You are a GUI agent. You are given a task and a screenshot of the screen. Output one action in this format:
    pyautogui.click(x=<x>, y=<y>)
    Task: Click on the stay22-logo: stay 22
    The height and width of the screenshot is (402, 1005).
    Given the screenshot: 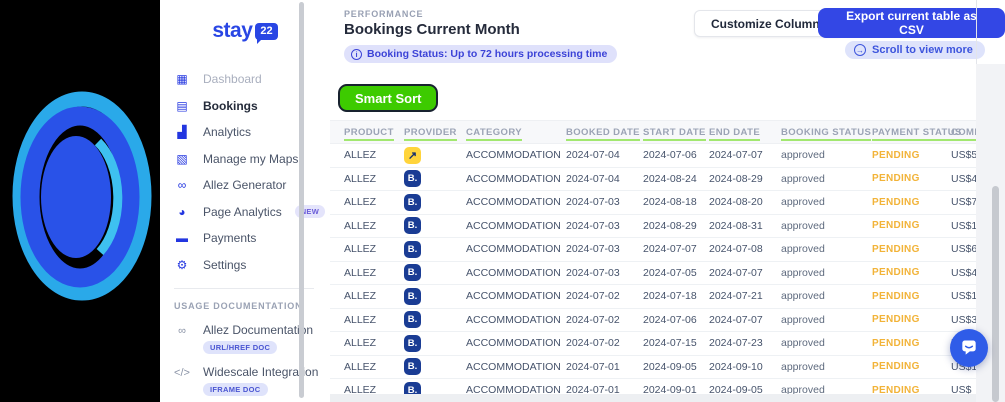 What is the action you would take?
    pyautogui.click(x=245, y=24)
    